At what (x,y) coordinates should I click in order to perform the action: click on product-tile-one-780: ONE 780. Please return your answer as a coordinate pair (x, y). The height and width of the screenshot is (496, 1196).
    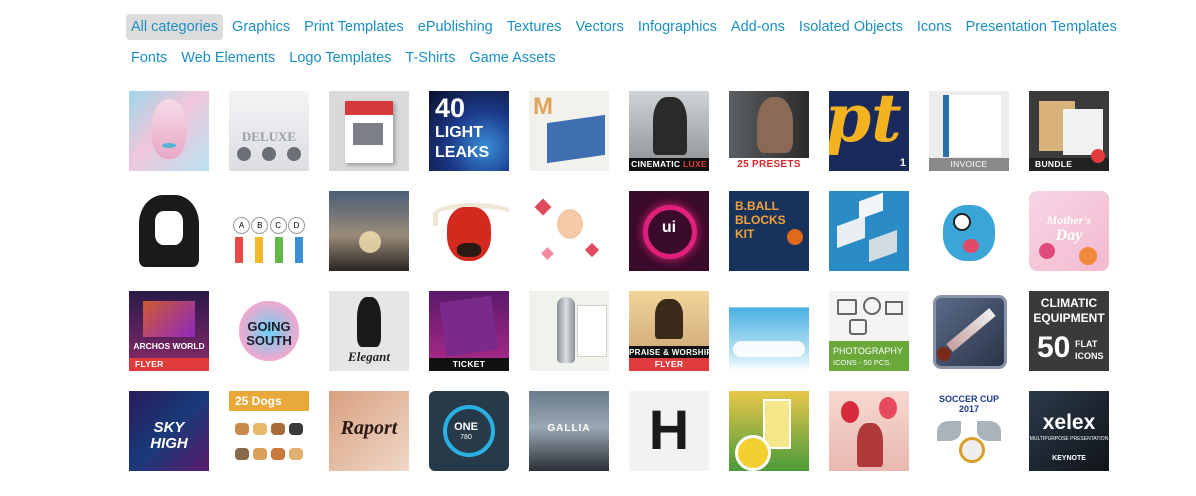
    Looking at the image, I should click on (469, 431).